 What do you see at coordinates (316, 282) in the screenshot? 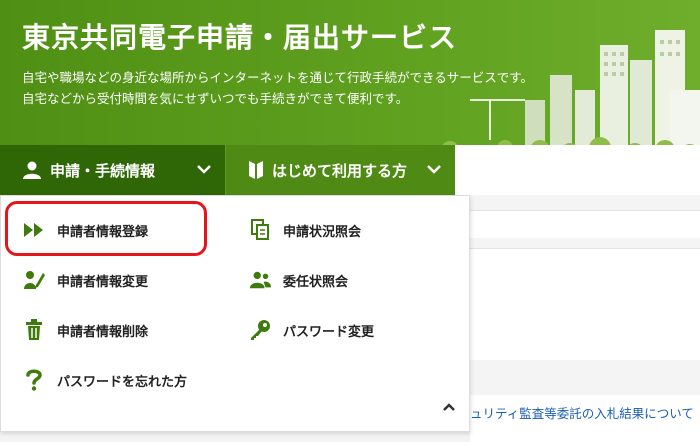
I see `menu-item-label: 委任状照会` at bounding box center [316, 282].